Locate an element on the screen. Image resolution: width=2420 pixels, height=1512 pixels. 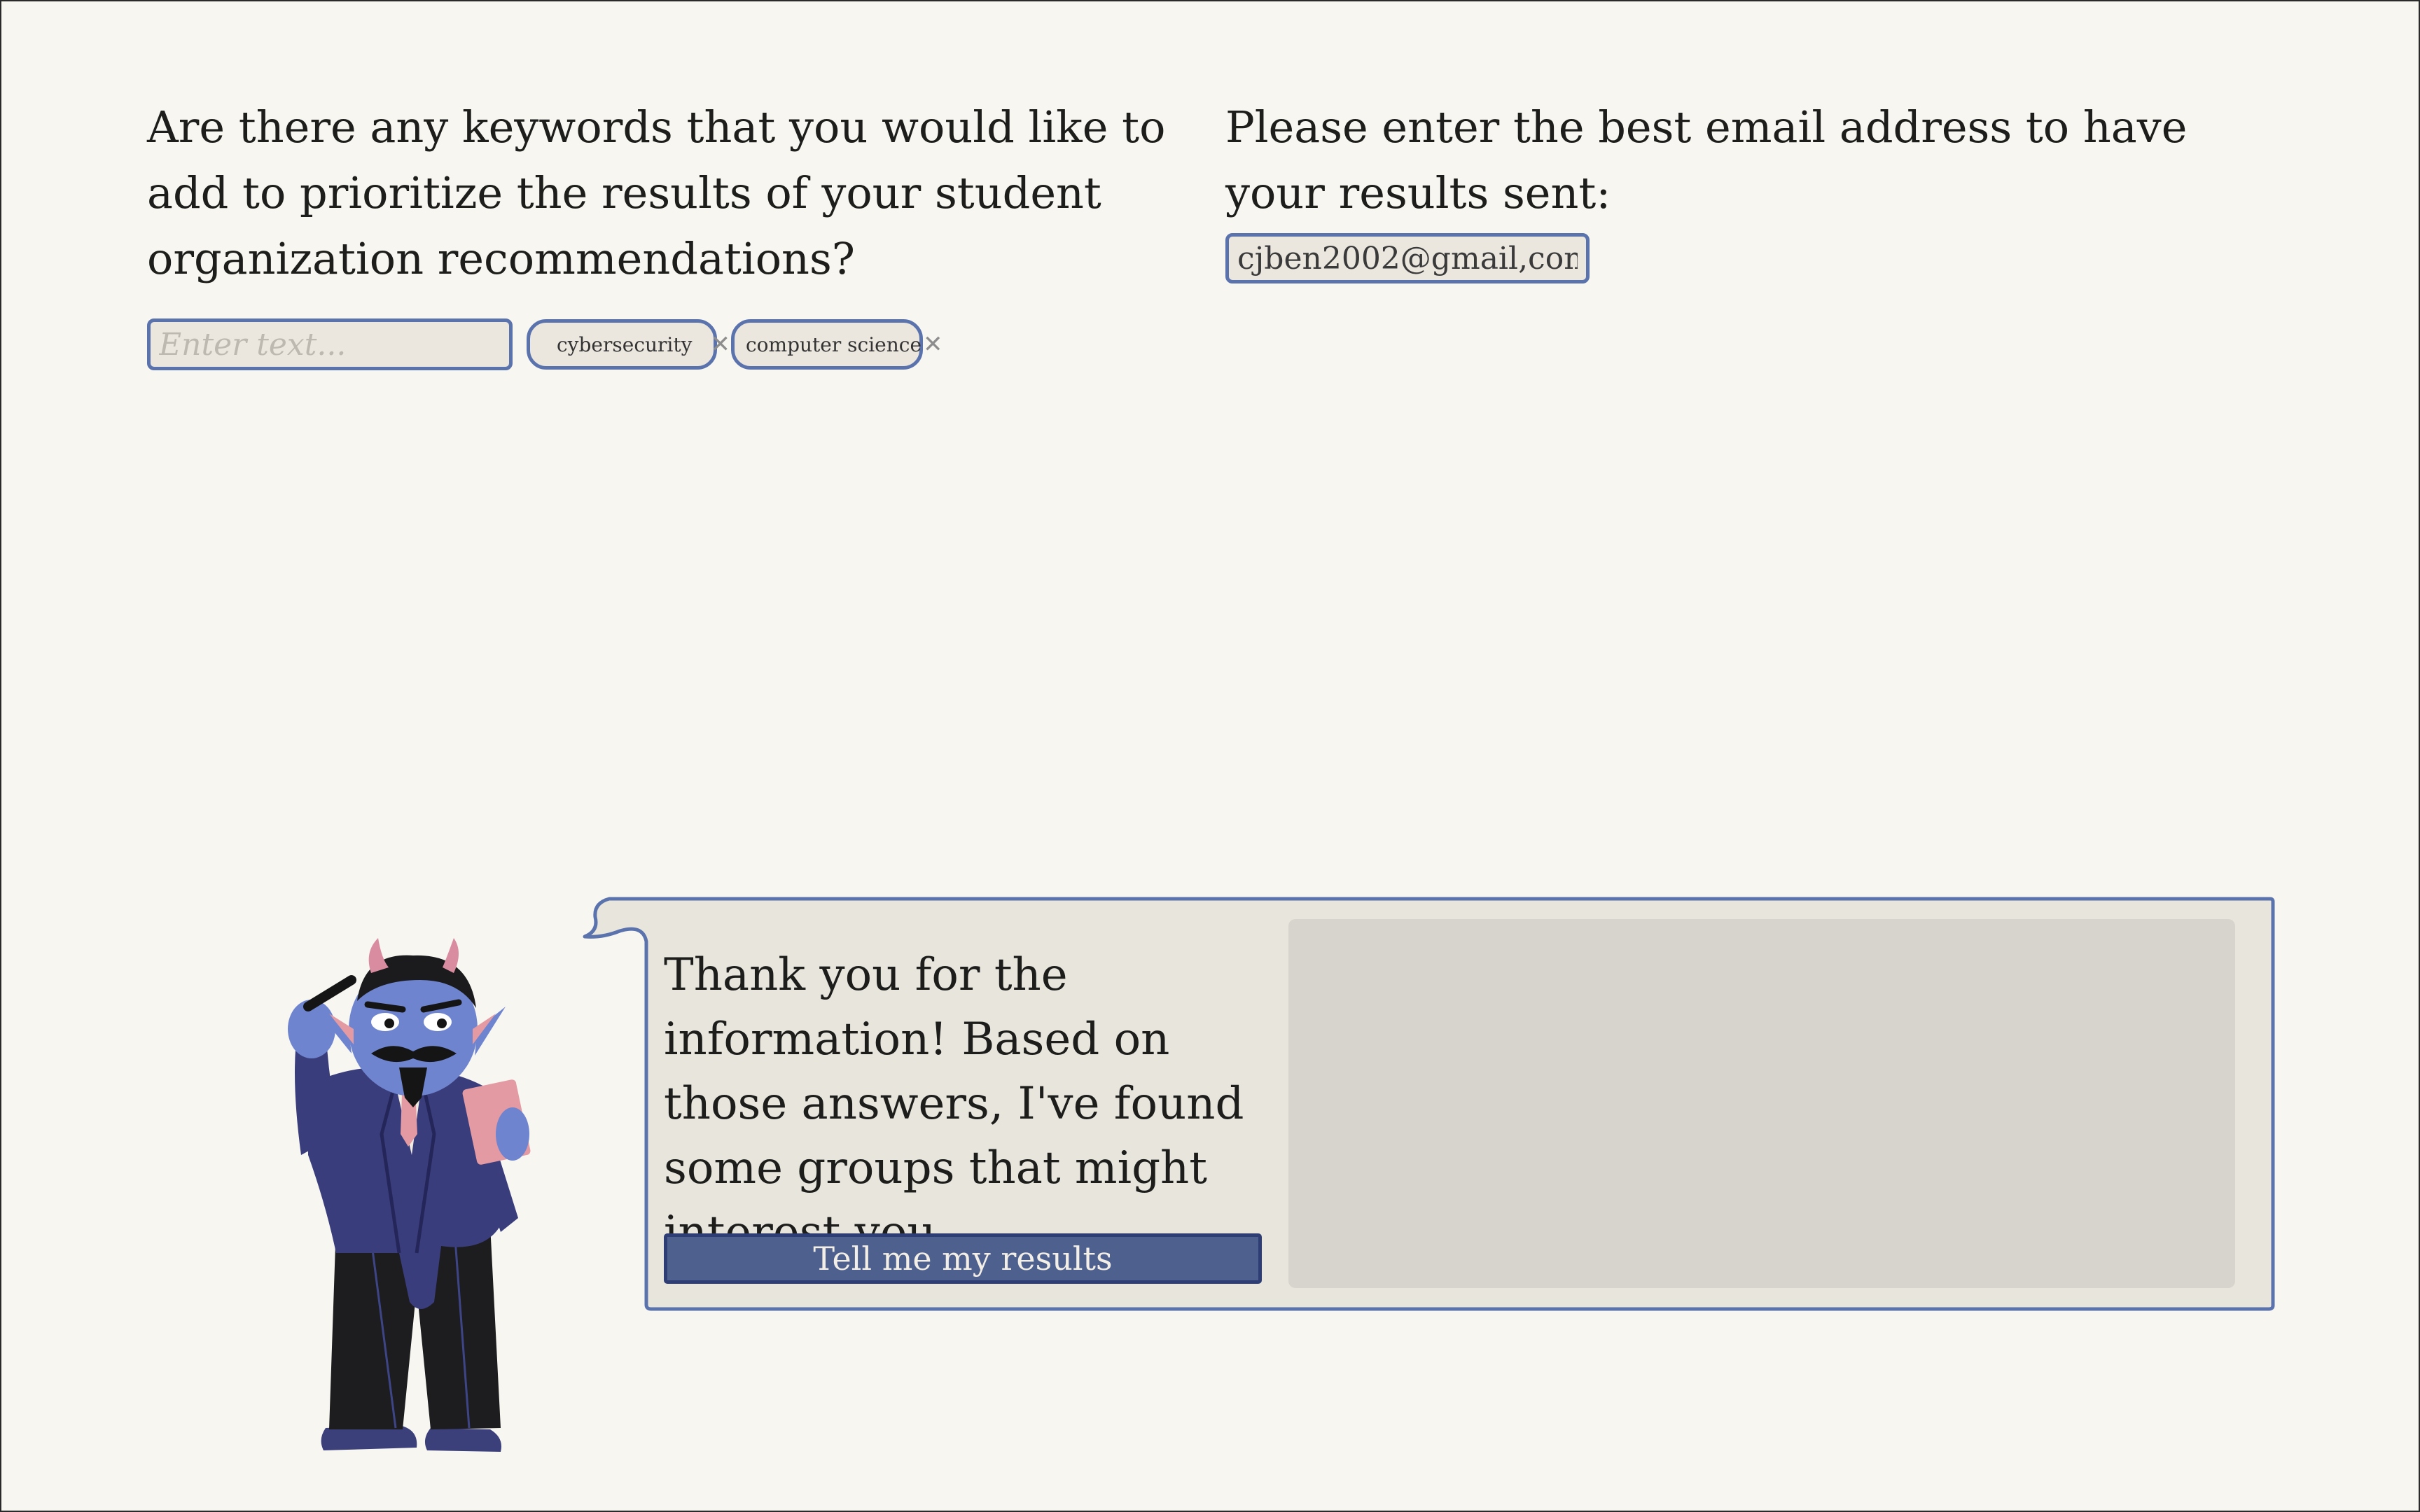
results-panel is located at coordinates (1762, 1103).